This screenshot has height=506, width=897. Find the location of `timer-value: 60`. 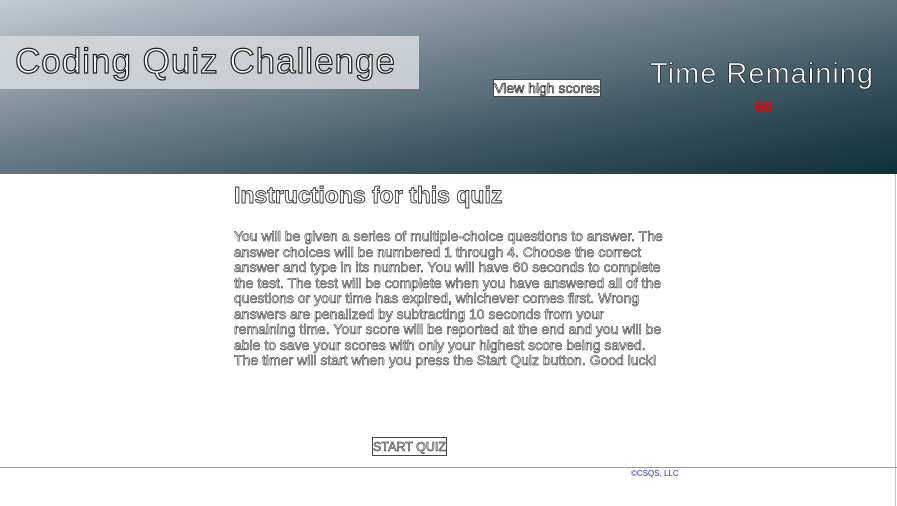

timer-value: 60 is located at coordinates (764, 107).